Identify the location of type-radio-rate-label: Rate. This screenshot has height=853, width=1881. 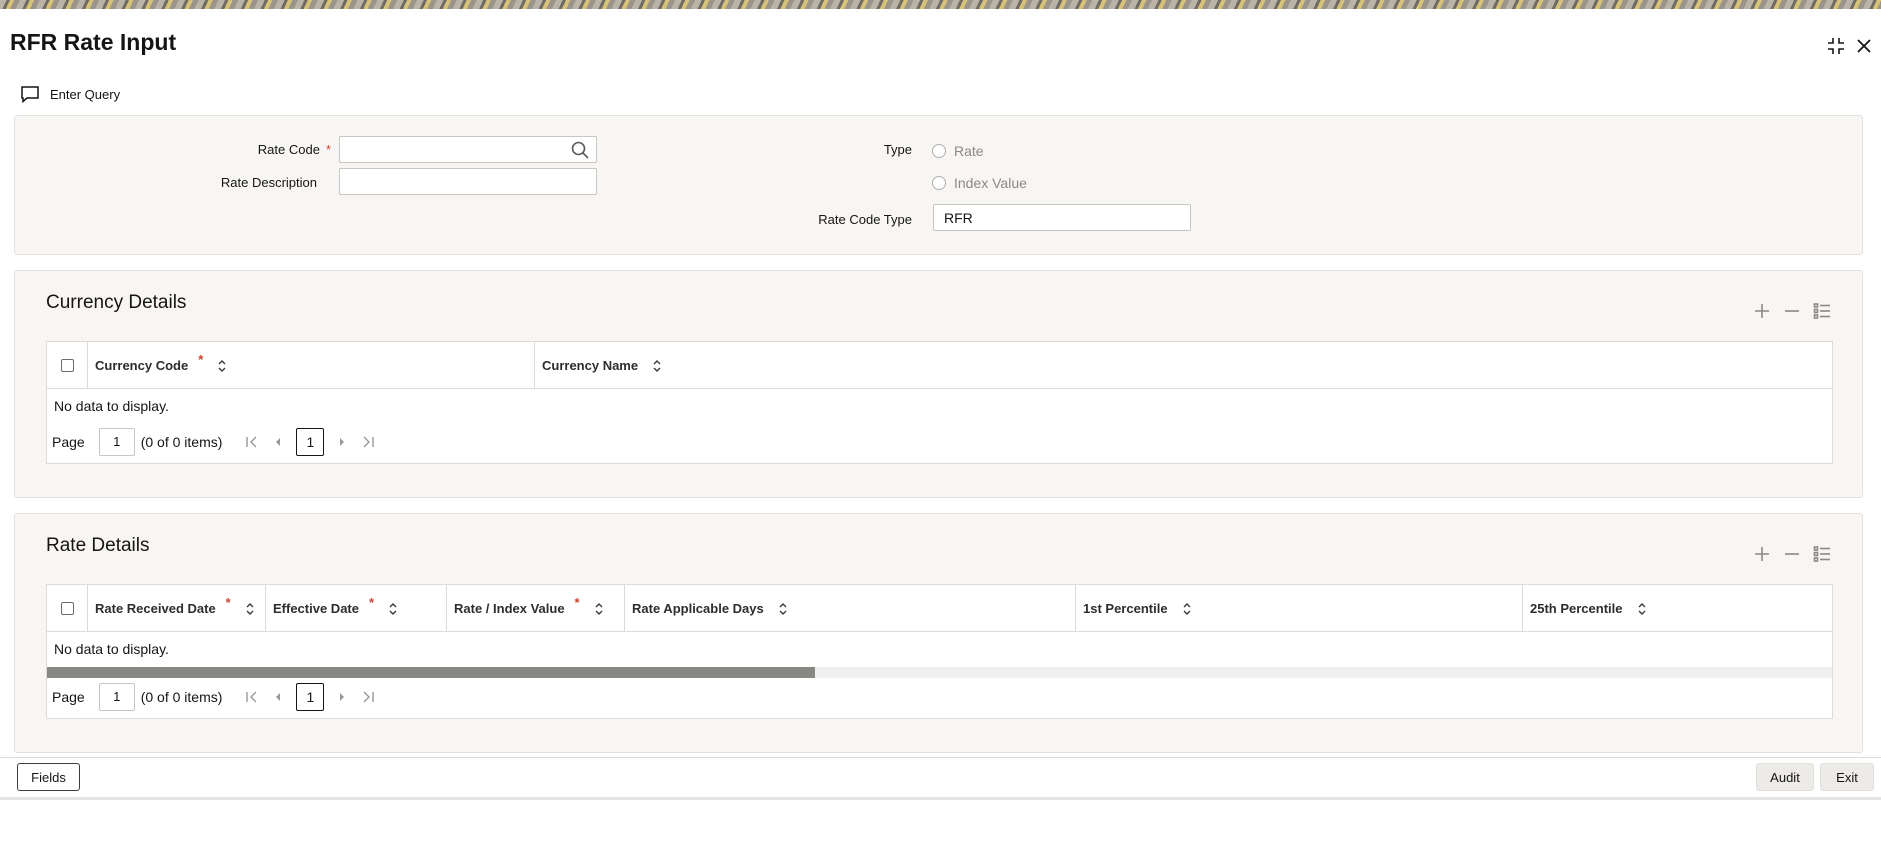
(969, 151).